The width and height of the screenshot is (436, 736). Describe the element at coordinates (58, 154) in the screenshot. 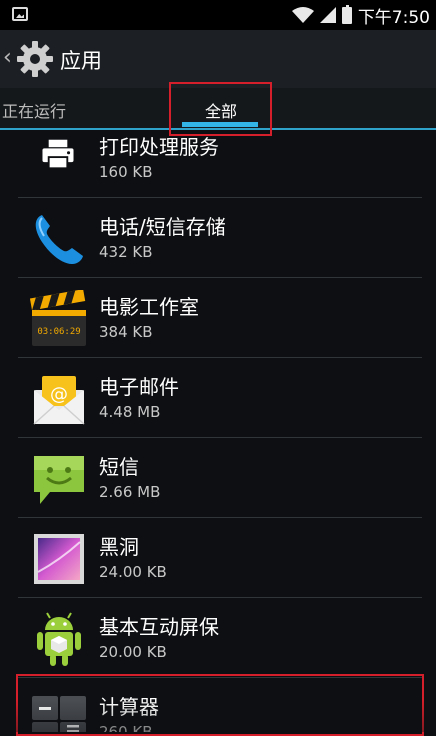

I see `printer-icon` at that location.